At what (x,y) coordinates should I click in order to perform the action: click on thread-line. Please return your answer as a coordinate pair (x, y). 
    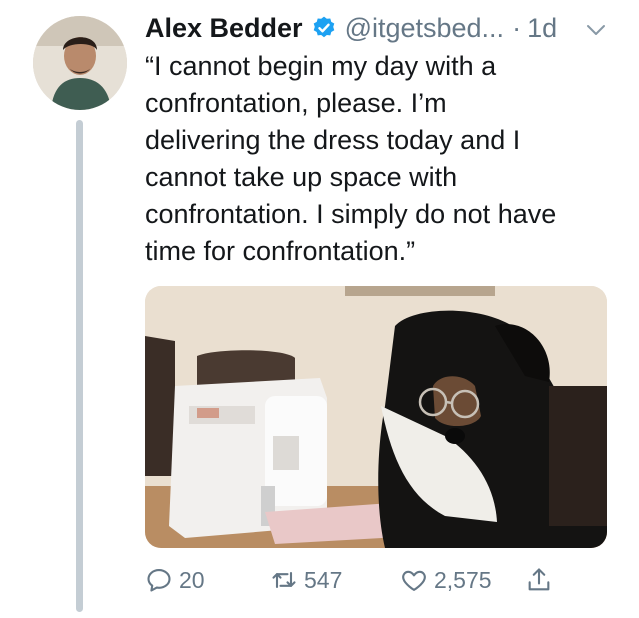
    Looking at the image, I should click on (79, 366).